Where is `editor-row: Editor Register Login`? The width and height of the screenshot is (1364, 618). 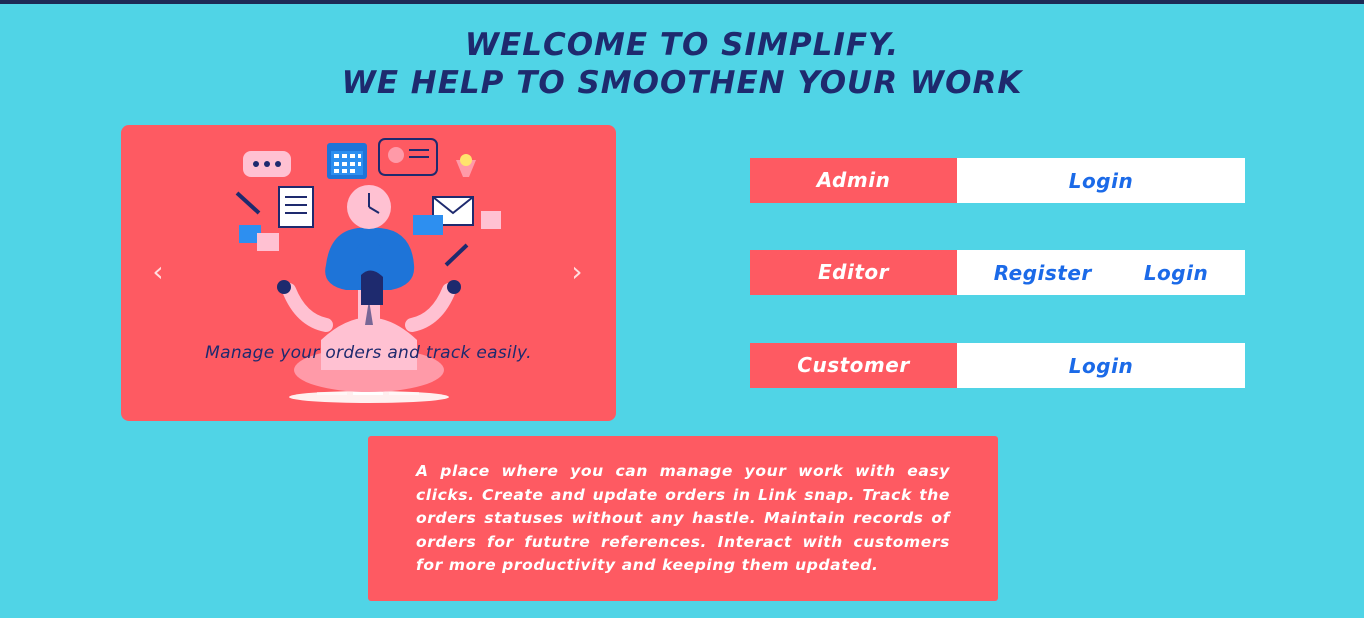
editor-row: Editor Register Login is located at coordinates (997, 272).